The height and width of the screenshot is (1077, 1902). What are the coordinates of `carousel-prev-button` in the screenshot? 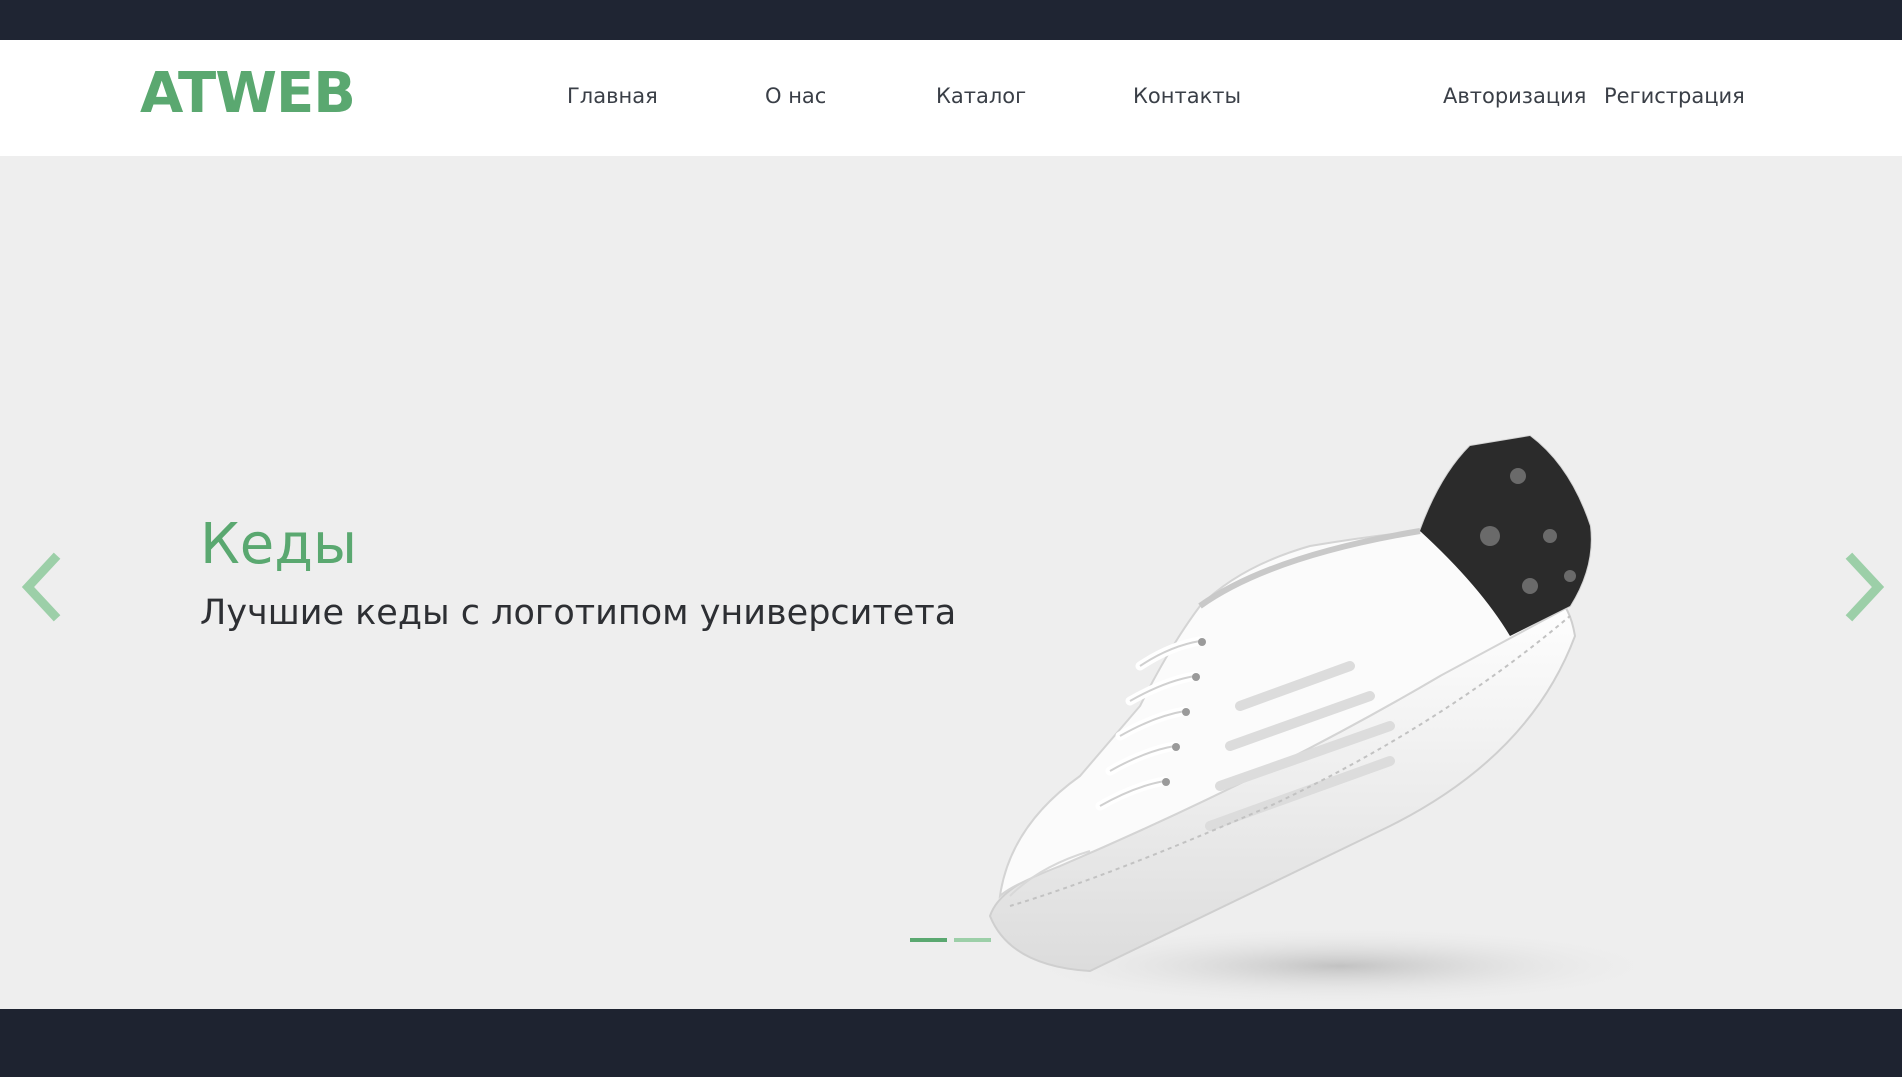 It's located at (43, 587).